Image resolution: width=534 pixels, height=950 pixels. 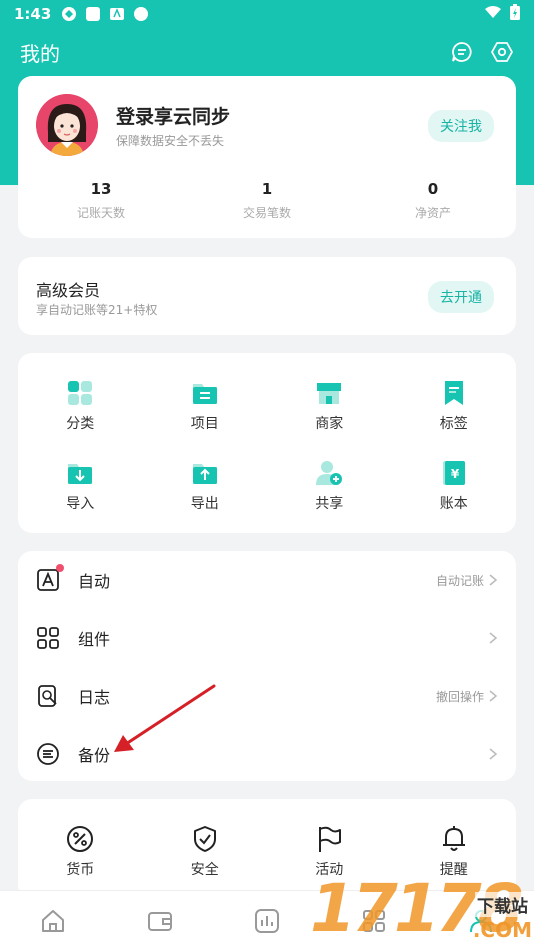 I want to click on list-item-detail: 撤回操作, so click(x=467, y=696).